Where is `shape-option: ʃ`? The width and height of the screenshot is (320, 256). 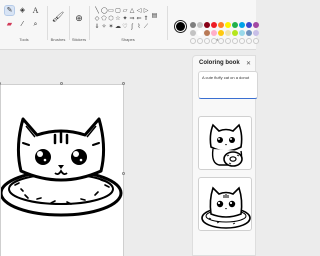
shape-option: ʃ is located at coordinates (132, 27).